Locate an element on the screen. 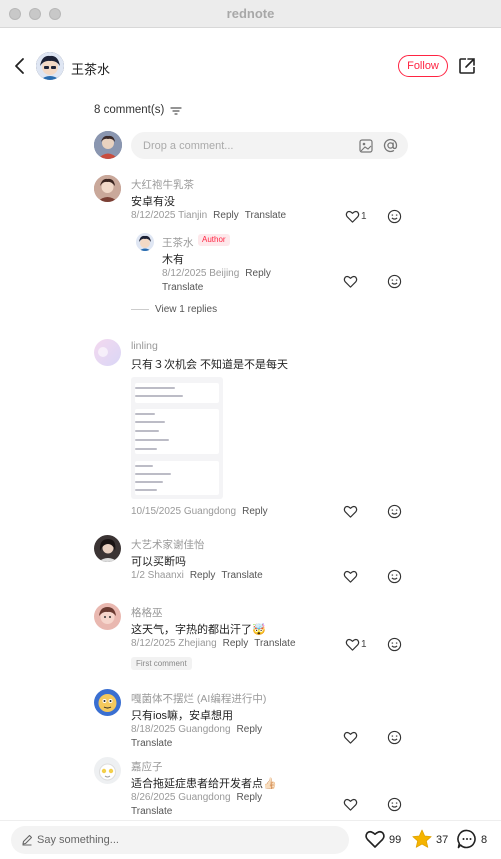 The height and width of the screenshot is (859, 501). star-icon is located at coordinates (422, 839).